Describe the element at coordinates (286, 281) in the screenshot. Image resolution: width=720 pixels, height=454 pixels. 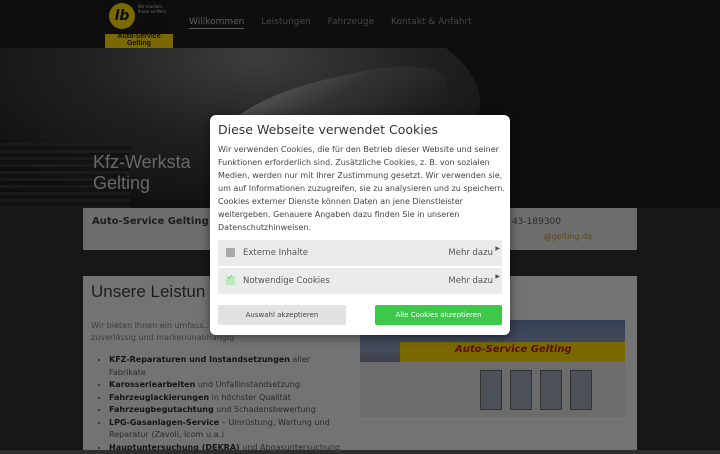
I see `cookie-category-label: Notwendige Cookies` at that location.